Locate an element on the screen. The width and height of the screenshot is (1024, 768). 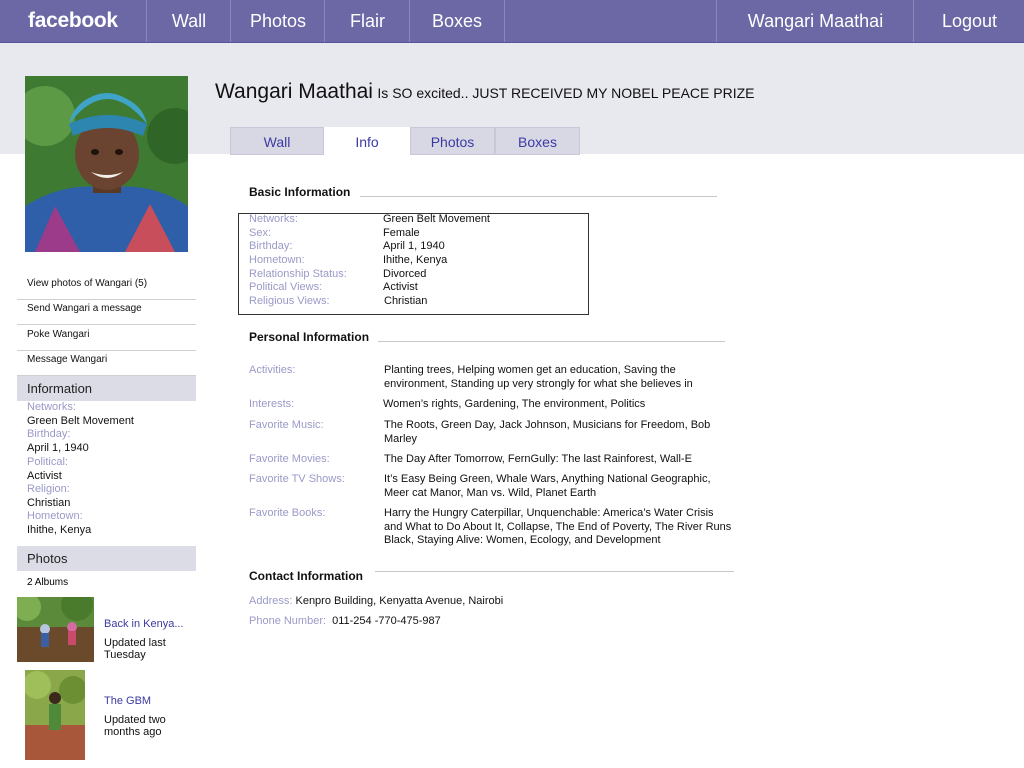
basic-info-title: Basic Information is located at coordinates (300, 192).